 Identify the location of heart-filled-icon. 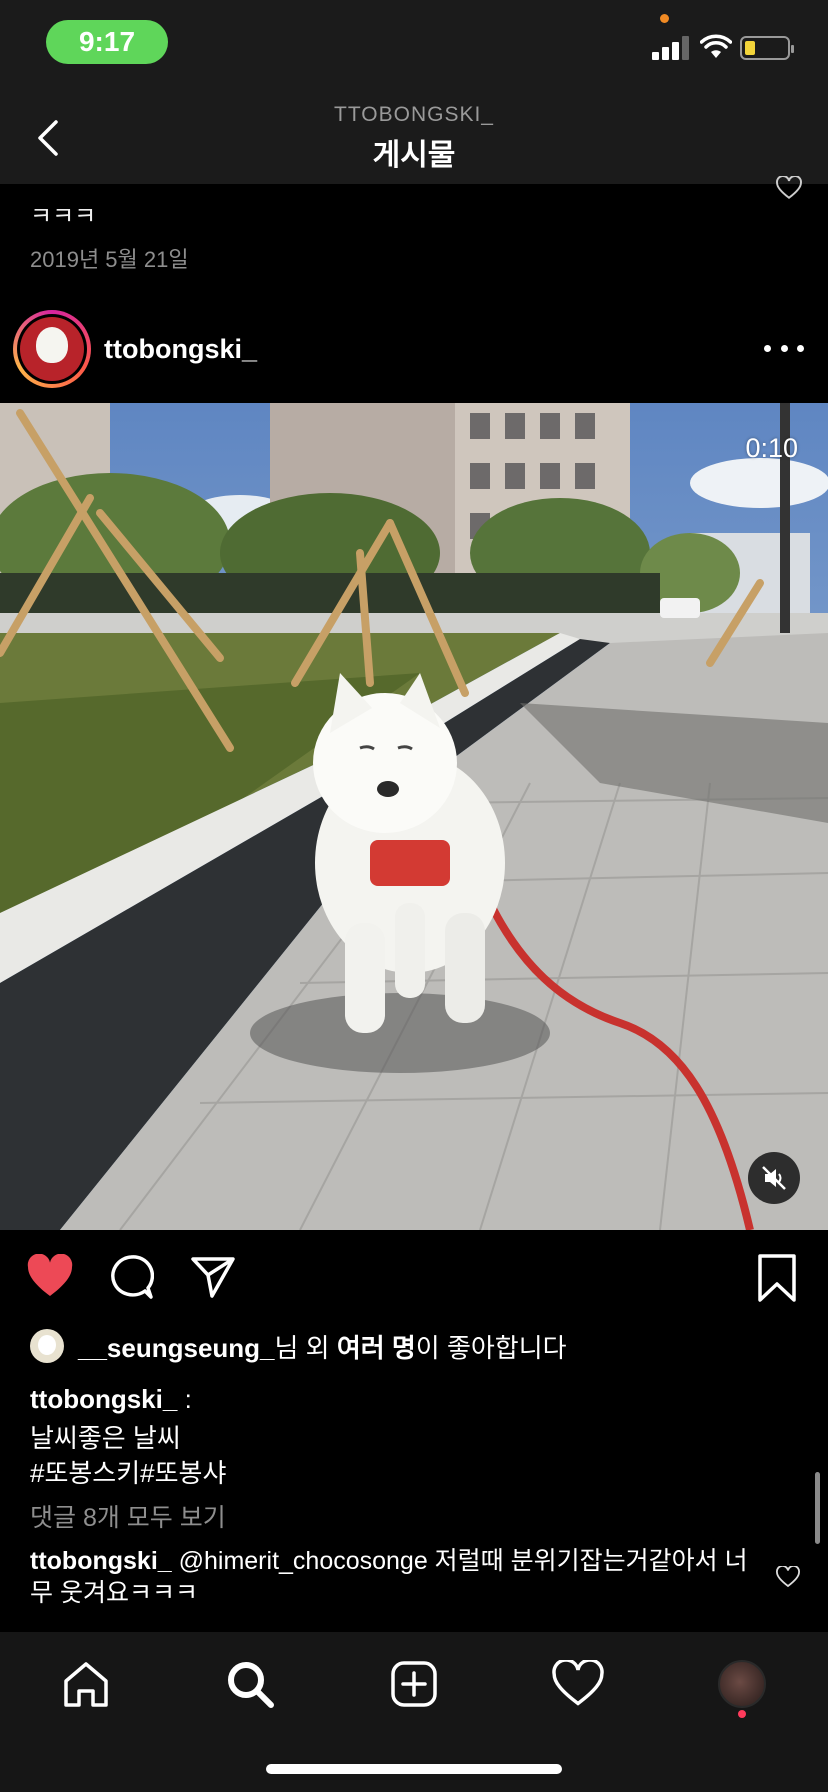
(50, 1275).